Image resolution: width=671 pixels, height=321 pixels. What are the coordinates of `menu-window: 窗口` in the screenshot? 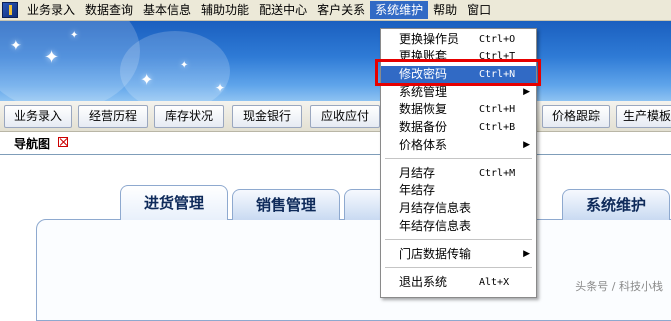 It's located at (479, 10).